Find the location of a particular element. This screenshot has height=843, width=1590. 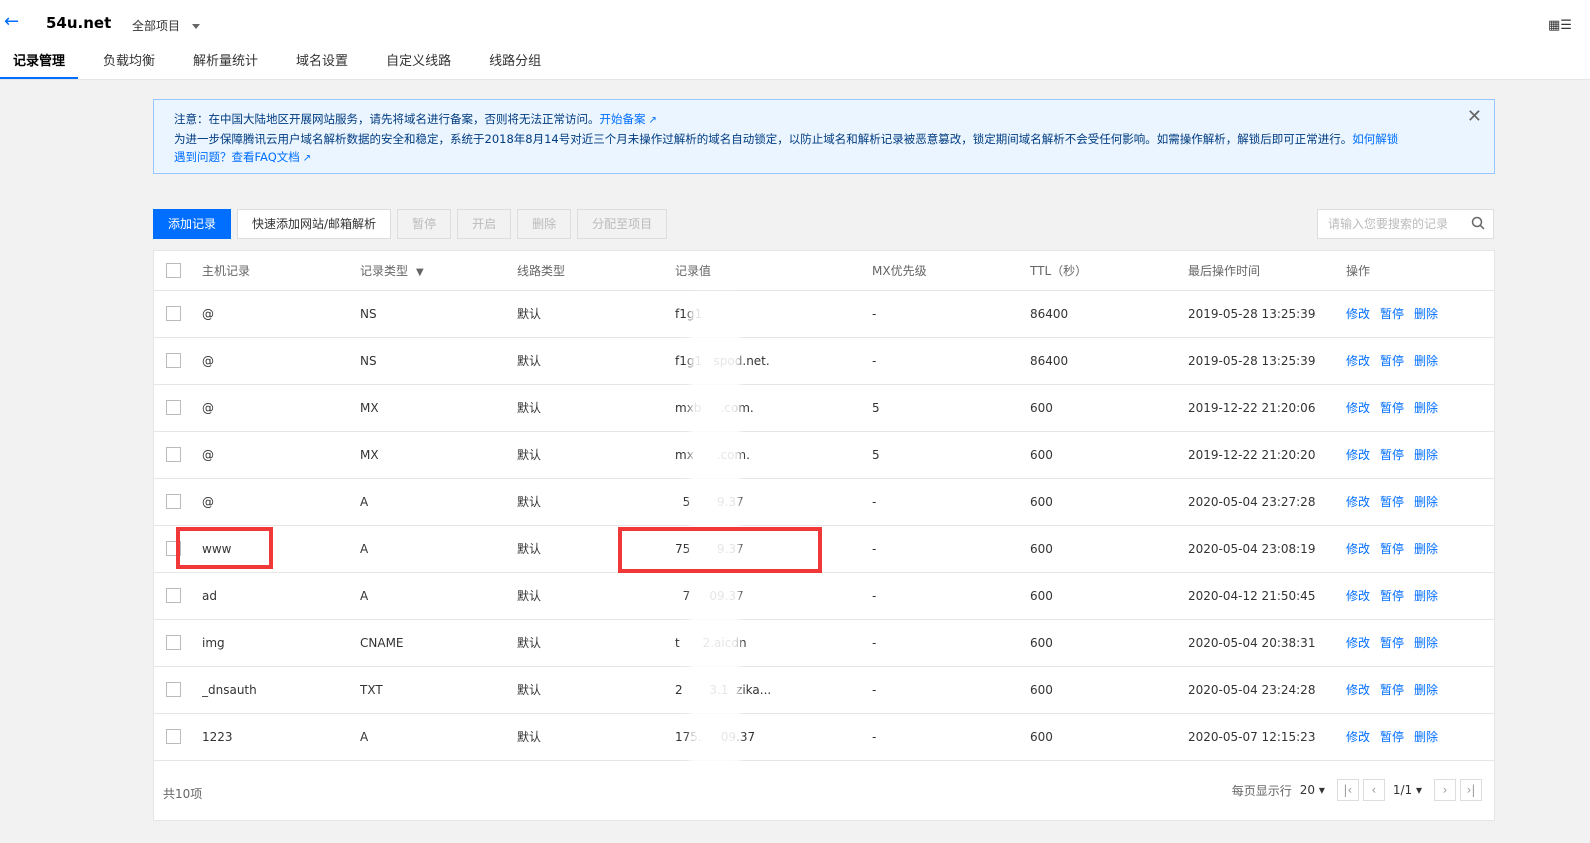

cell-ops: 修改 暂停 删除 is located at coordinates (1420, 549).